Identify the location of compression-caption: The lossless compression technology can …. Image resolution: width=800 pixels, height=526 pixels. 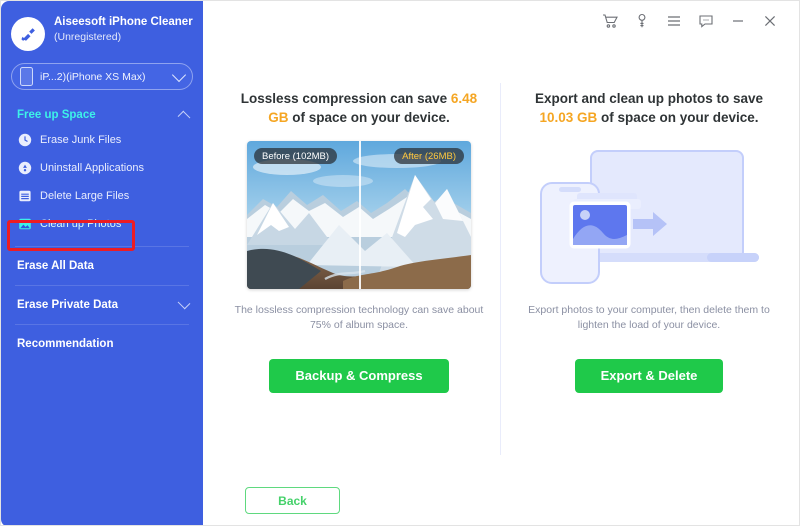
(359, 317).